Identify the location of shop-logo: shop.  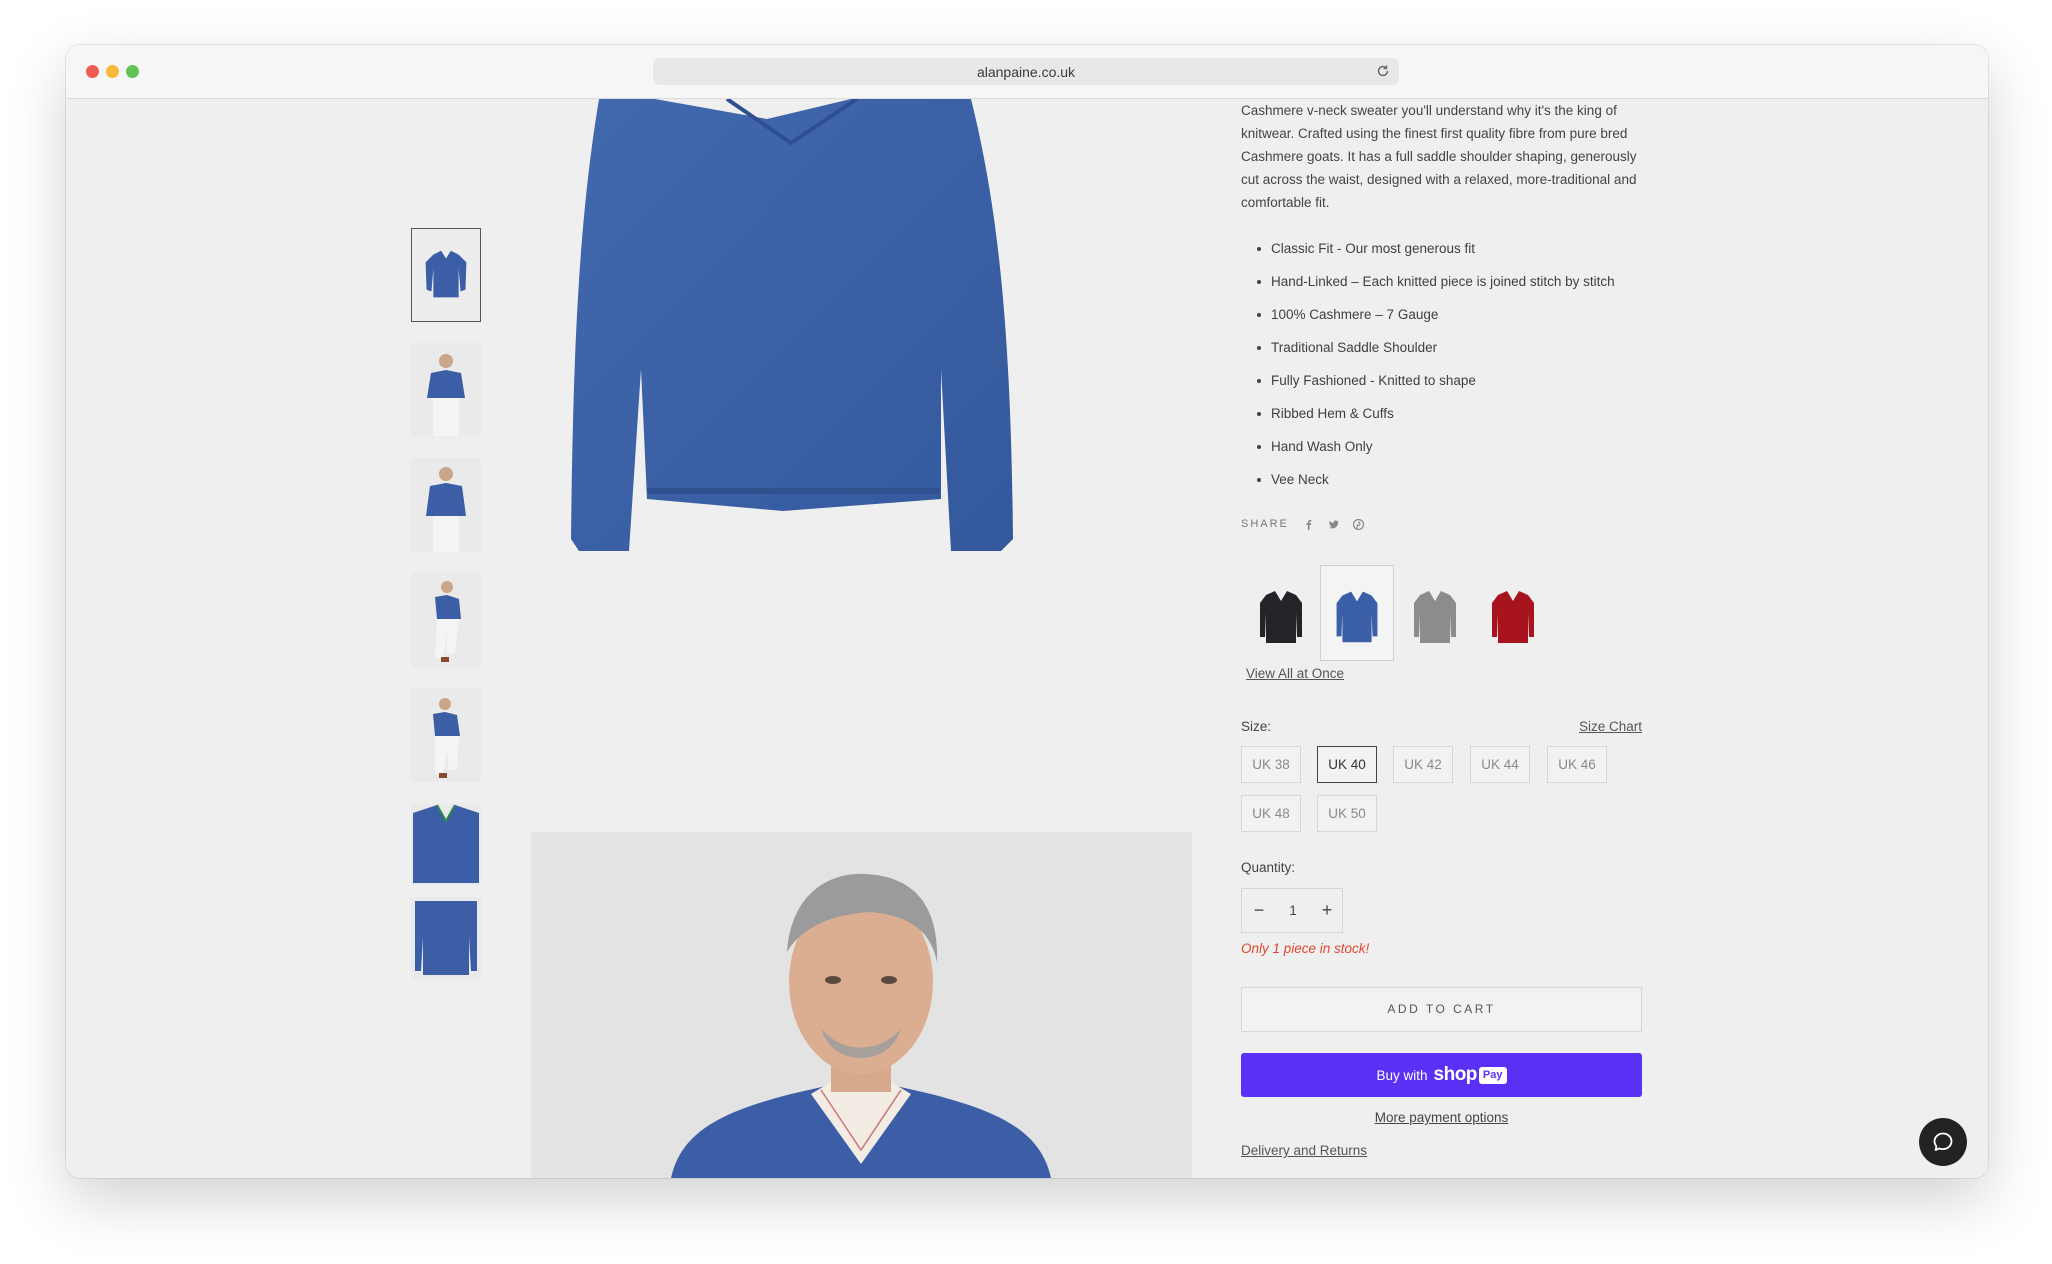
(1455, 1074).